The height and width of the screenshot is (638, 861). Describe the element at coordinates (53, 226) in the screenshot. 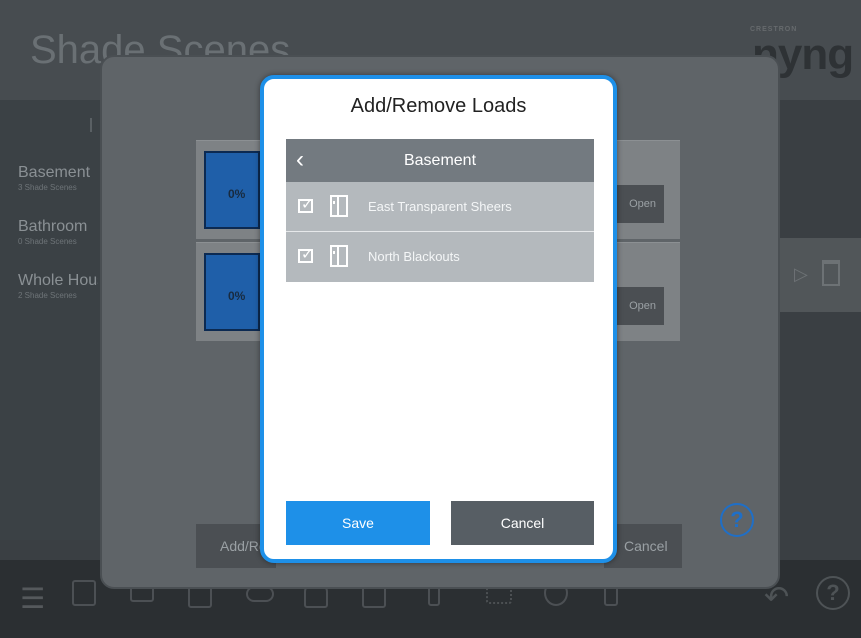

I see `room-name: Bathroom` at that location.